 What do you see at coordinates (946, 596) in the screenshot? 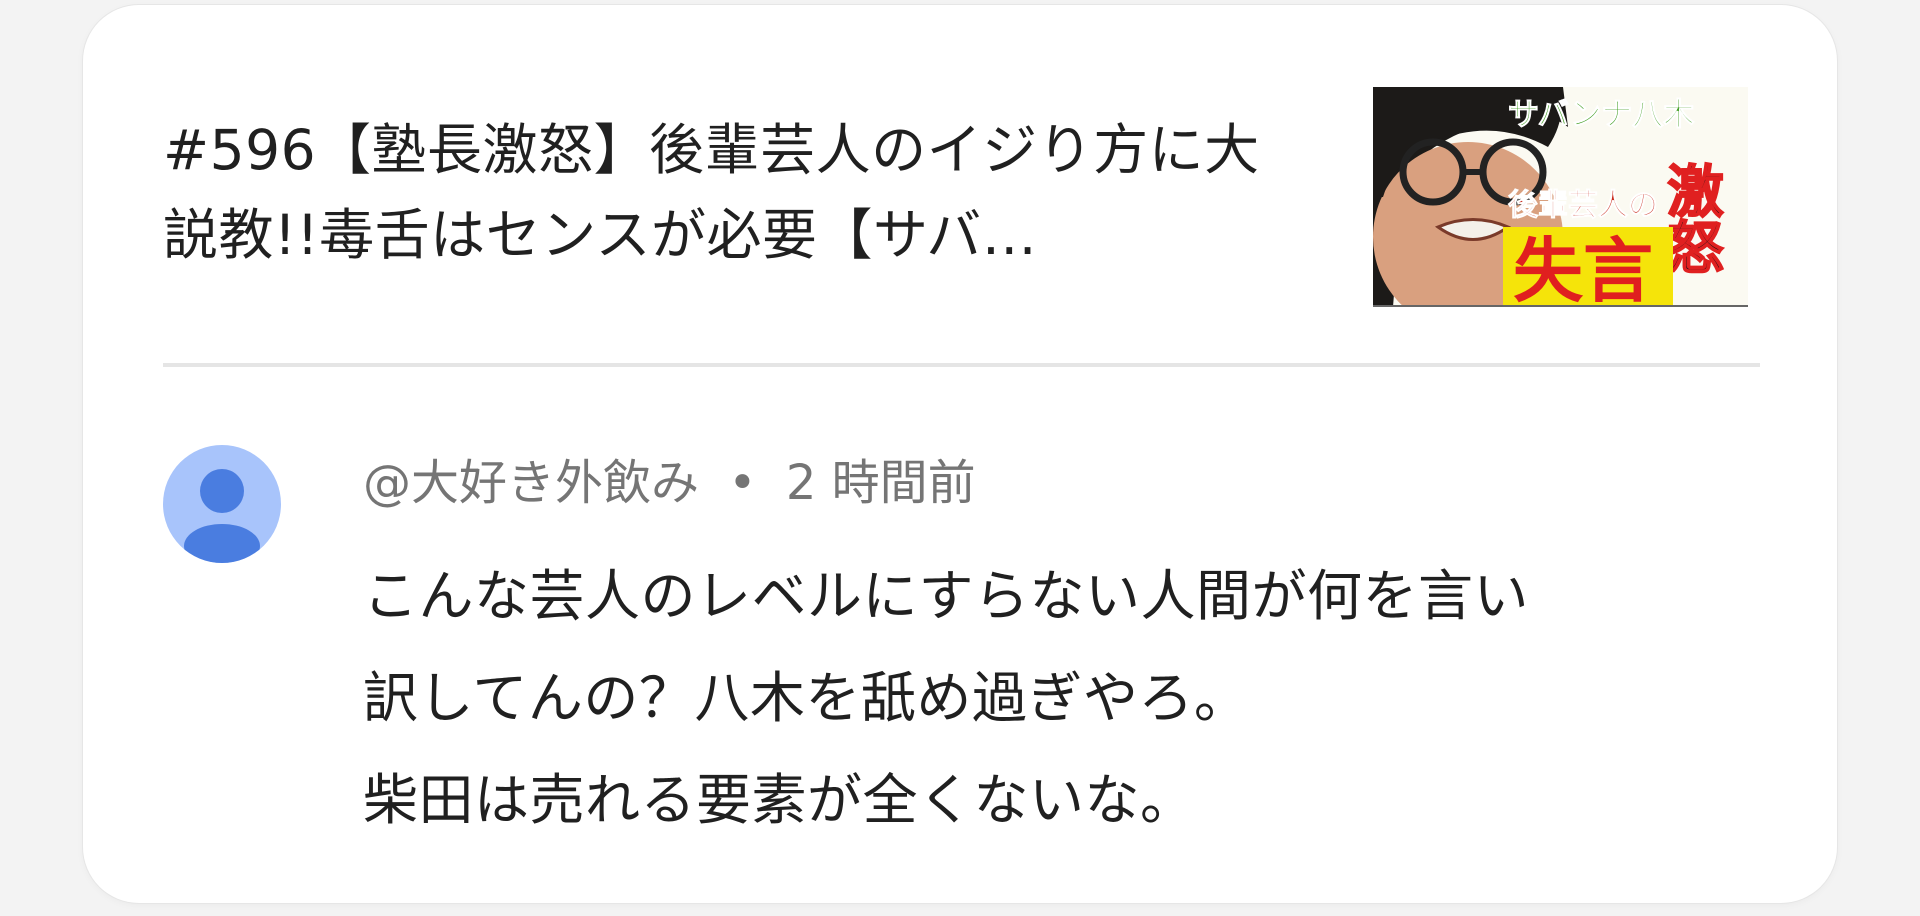
I see `comment-line: こんな芸人のレベルにすらない人間が何を言い` at bounding box center [946, 596].